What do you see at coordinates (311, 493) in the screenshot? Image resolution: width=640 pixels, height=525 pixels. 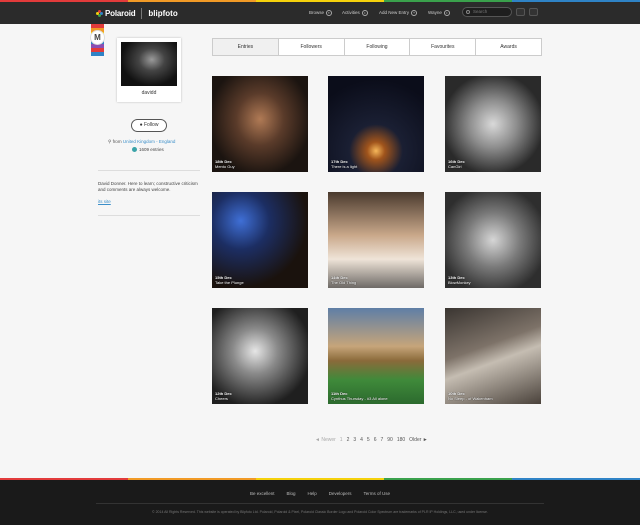 I see `footer-link-help: Help` at bounding box center [311, 493].